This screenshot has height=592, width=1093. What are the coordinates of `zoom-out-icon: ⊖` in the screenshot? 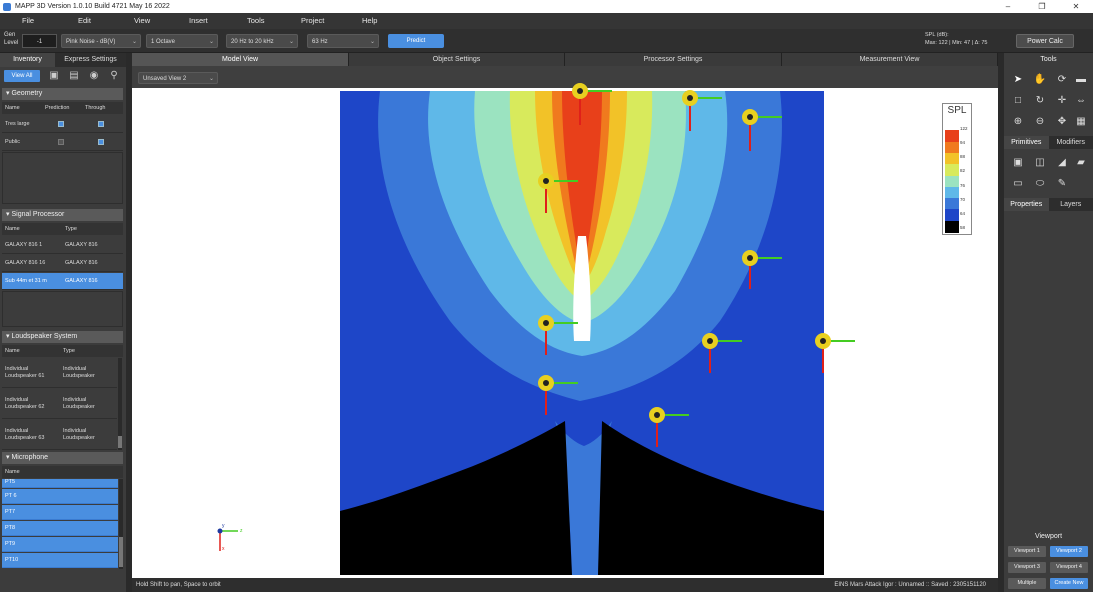 It's located at (1040, 122).